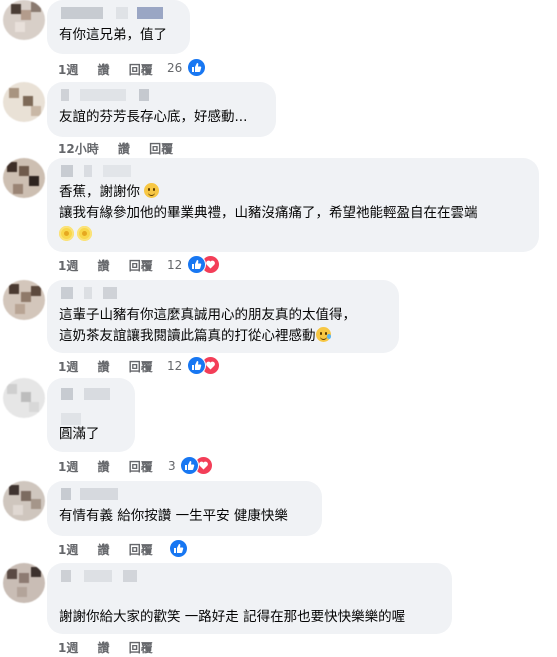 This screenshot has width=557, height=657. What do you see at coordinates (191, 465) in the screenshot?
I see `reaction-summary: 3` at bounding box center [191, 465].